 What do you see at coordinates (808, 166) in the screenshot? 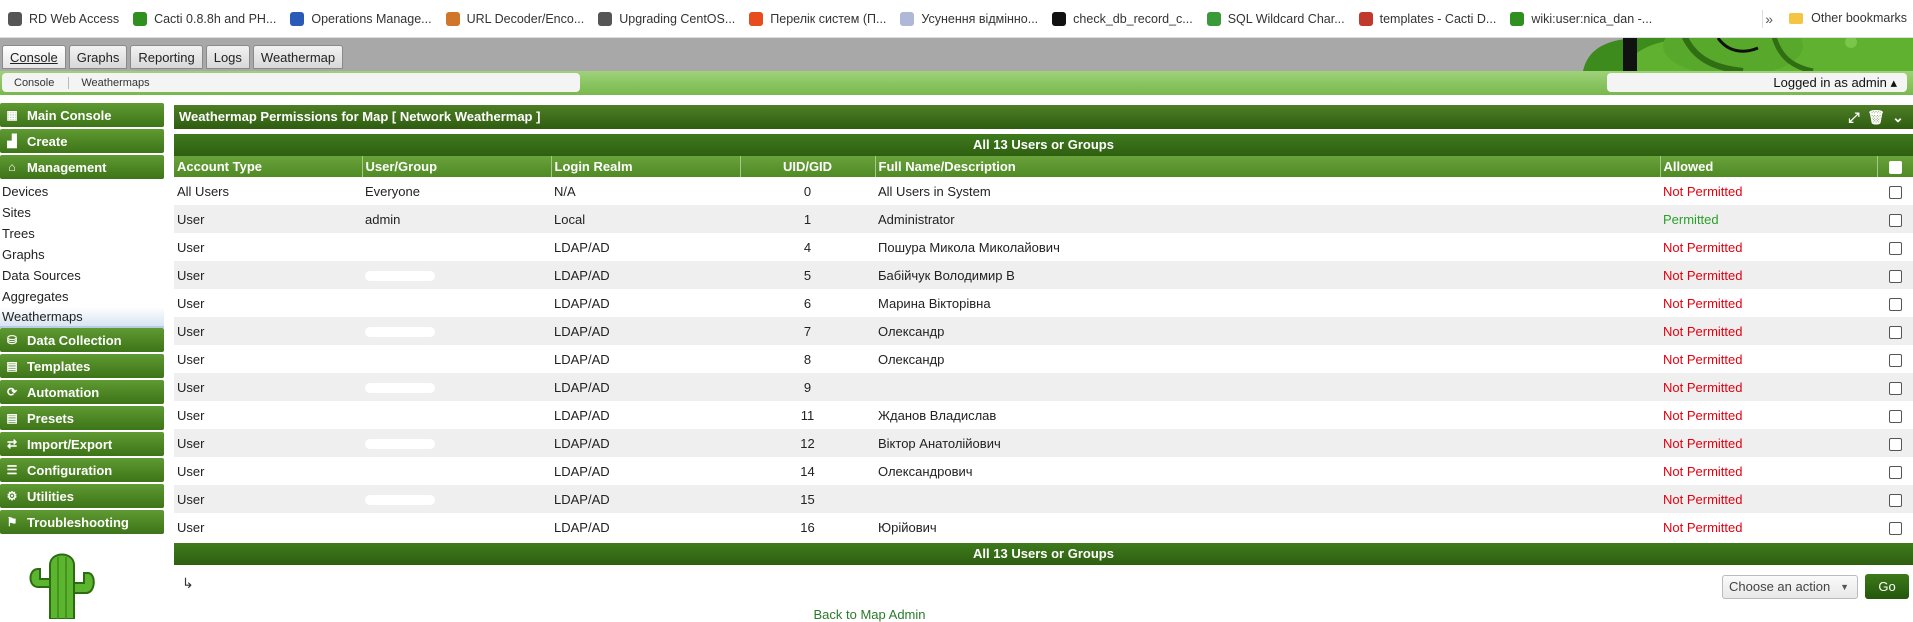
I see `column-header-uid-gid: UID/GID` at bounding box center [808, 166].